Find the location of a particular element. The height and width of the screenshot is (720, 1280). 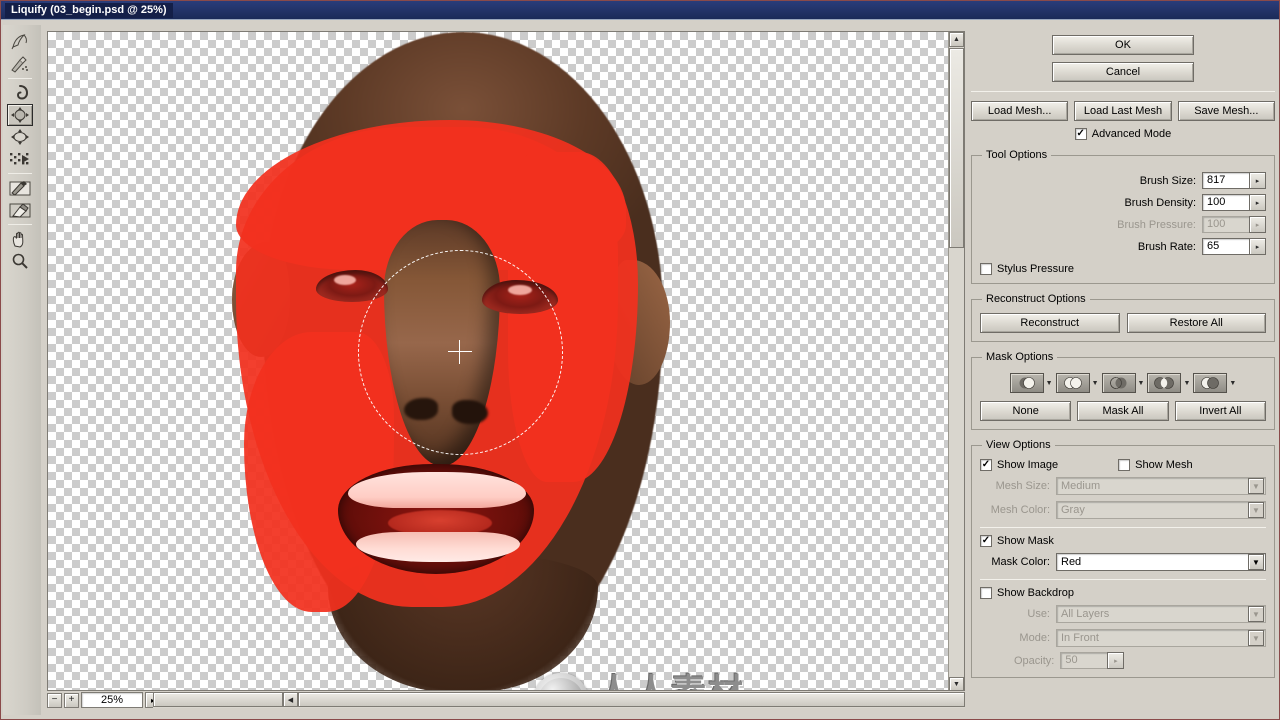

show-backdrop-checkbox: Show Backdrop is located at coordinates (1123, 593).